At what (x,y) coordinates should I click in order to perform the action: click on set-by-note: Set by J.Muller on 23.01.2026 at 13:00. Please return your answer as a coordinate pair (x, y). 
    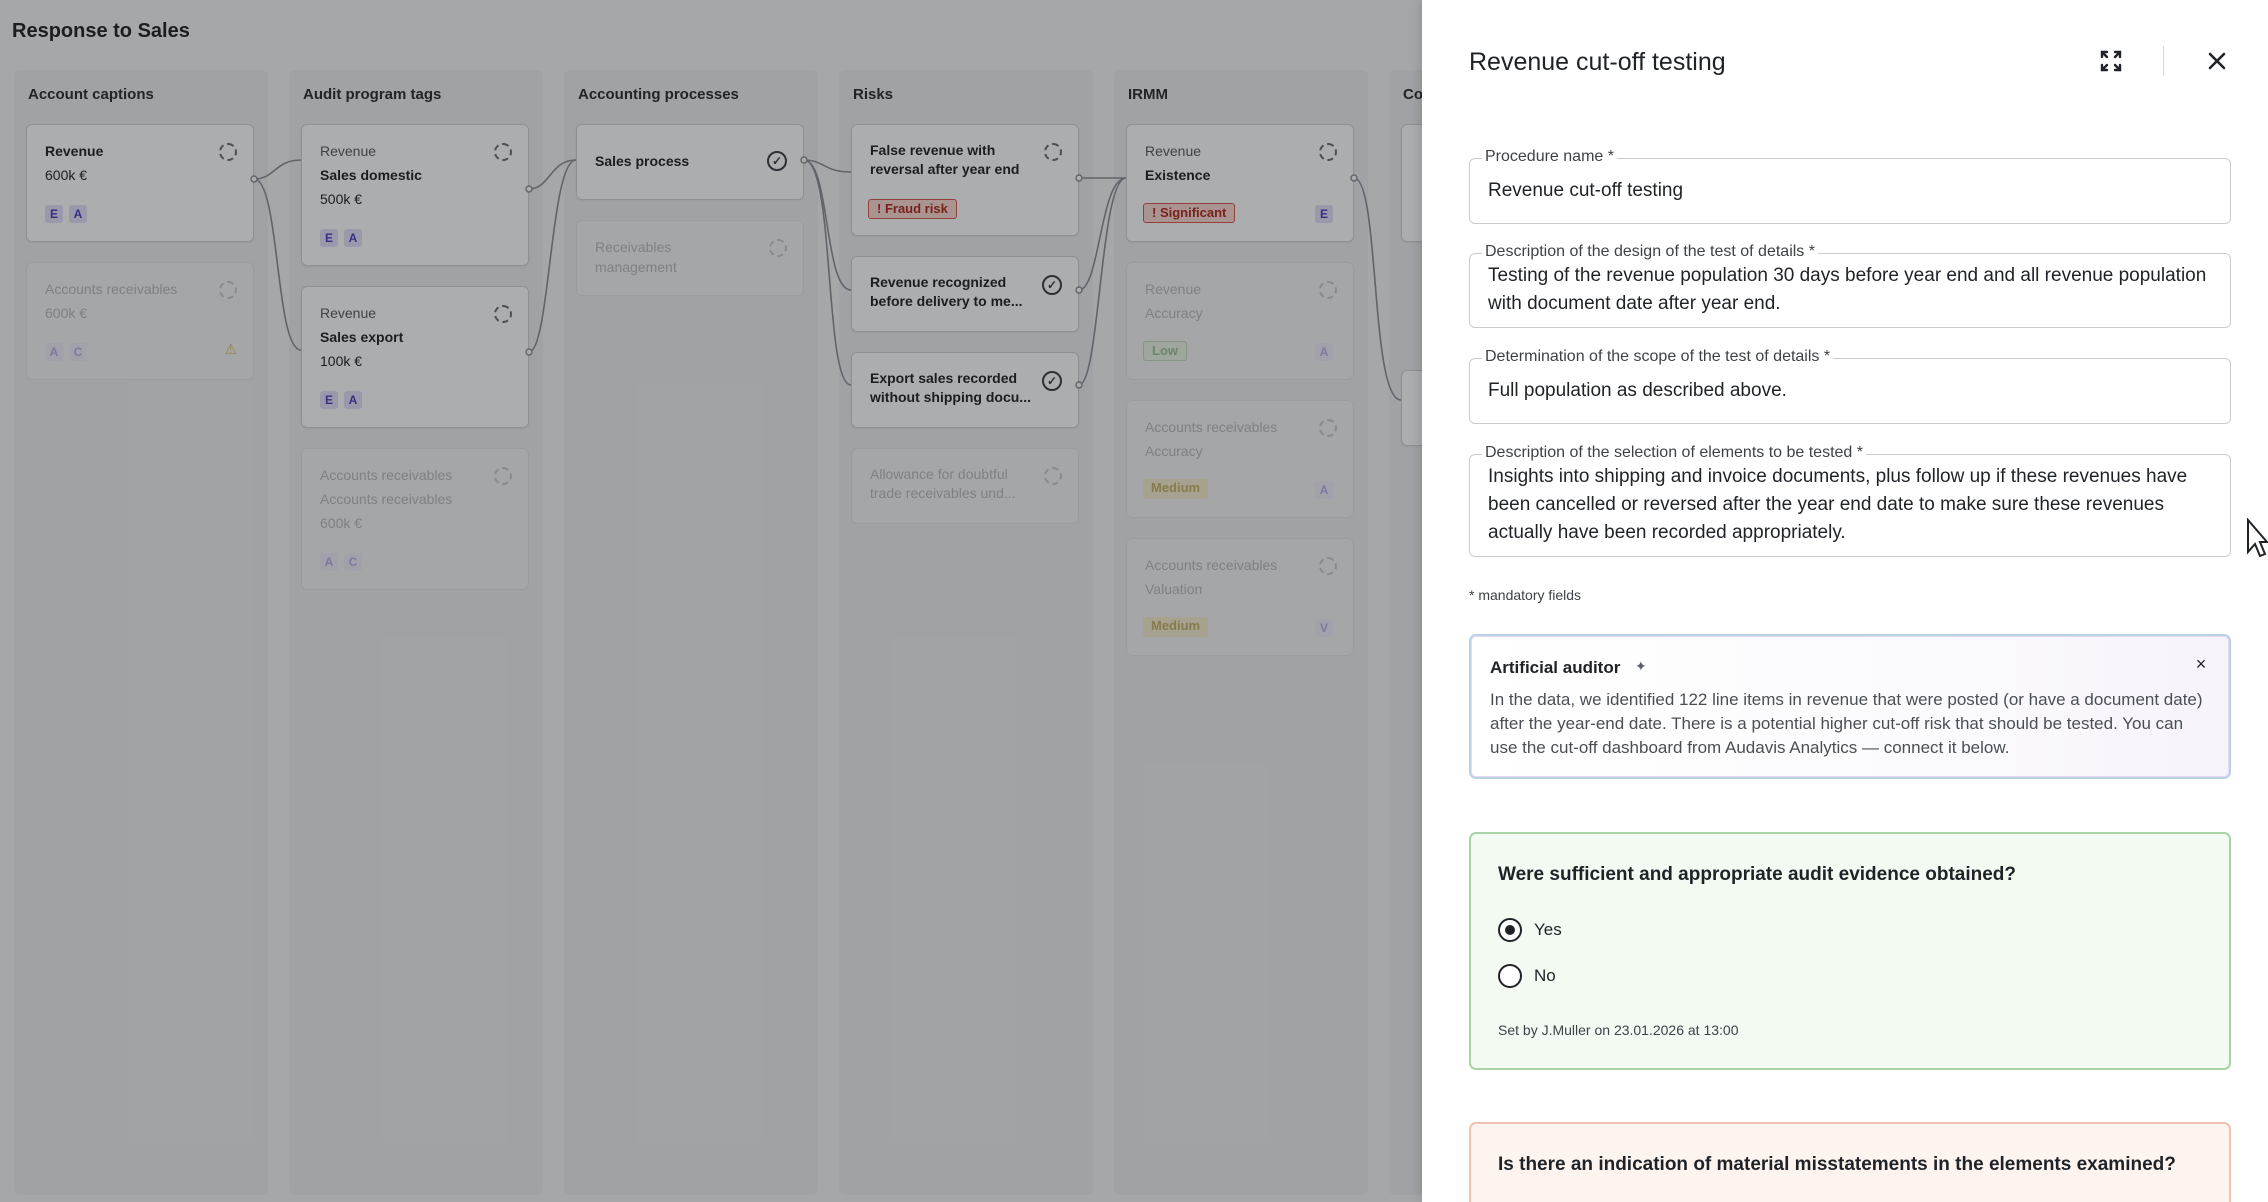
    Looking at the image, I should click on (1618, 1030).